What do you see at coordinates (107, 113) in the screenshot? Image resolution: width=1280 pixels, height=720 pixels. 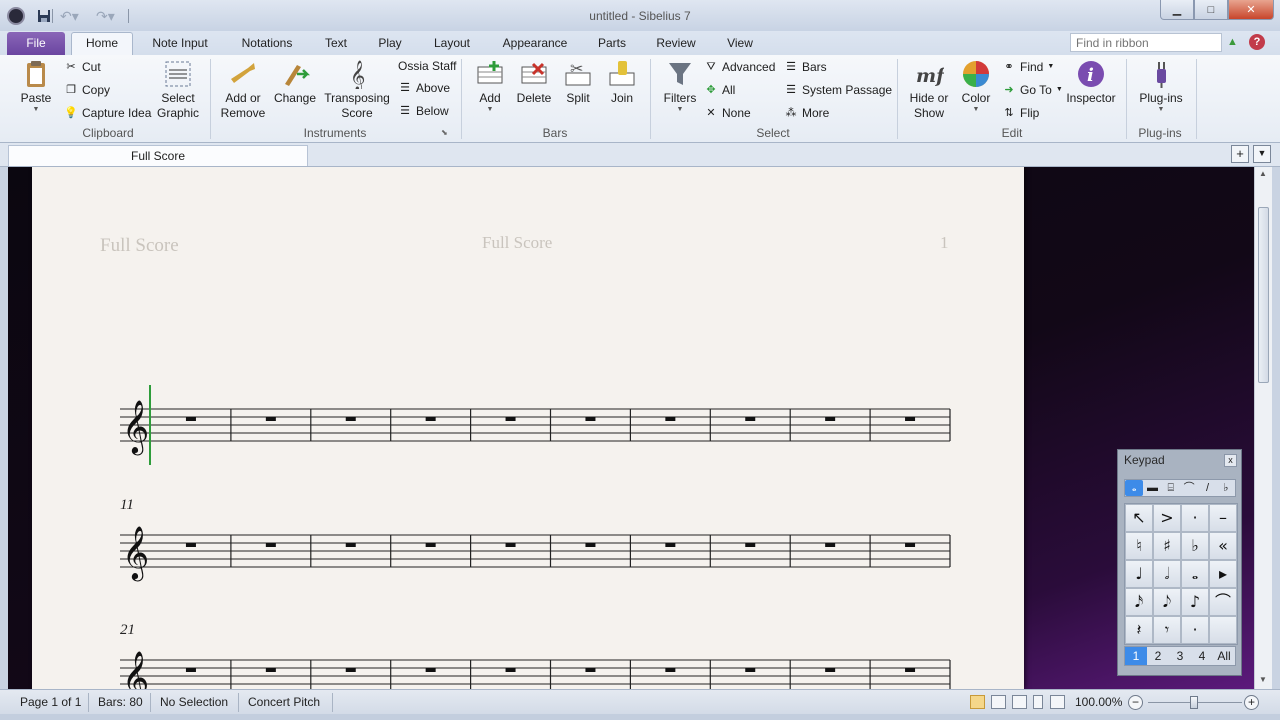 I see `capture-idea-button: 💡 Capture Idea` at bounding box center [107, 113].